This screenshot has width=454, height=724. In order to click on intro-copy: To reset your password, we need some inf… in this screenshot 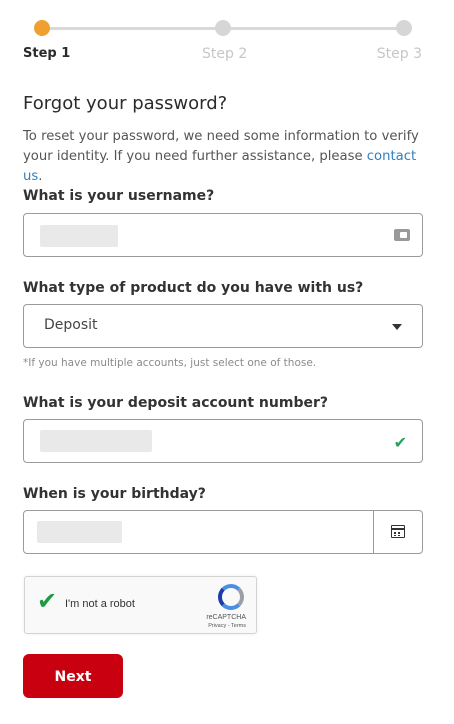, I will do `click(221, 146)`.